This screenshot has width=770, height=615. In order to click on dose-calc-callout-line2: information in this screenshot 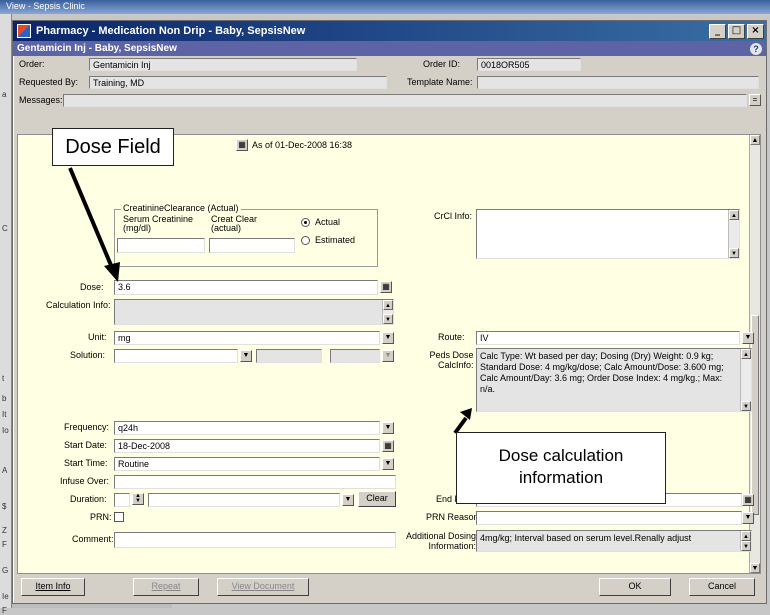, I will do `click(561, 477)`.